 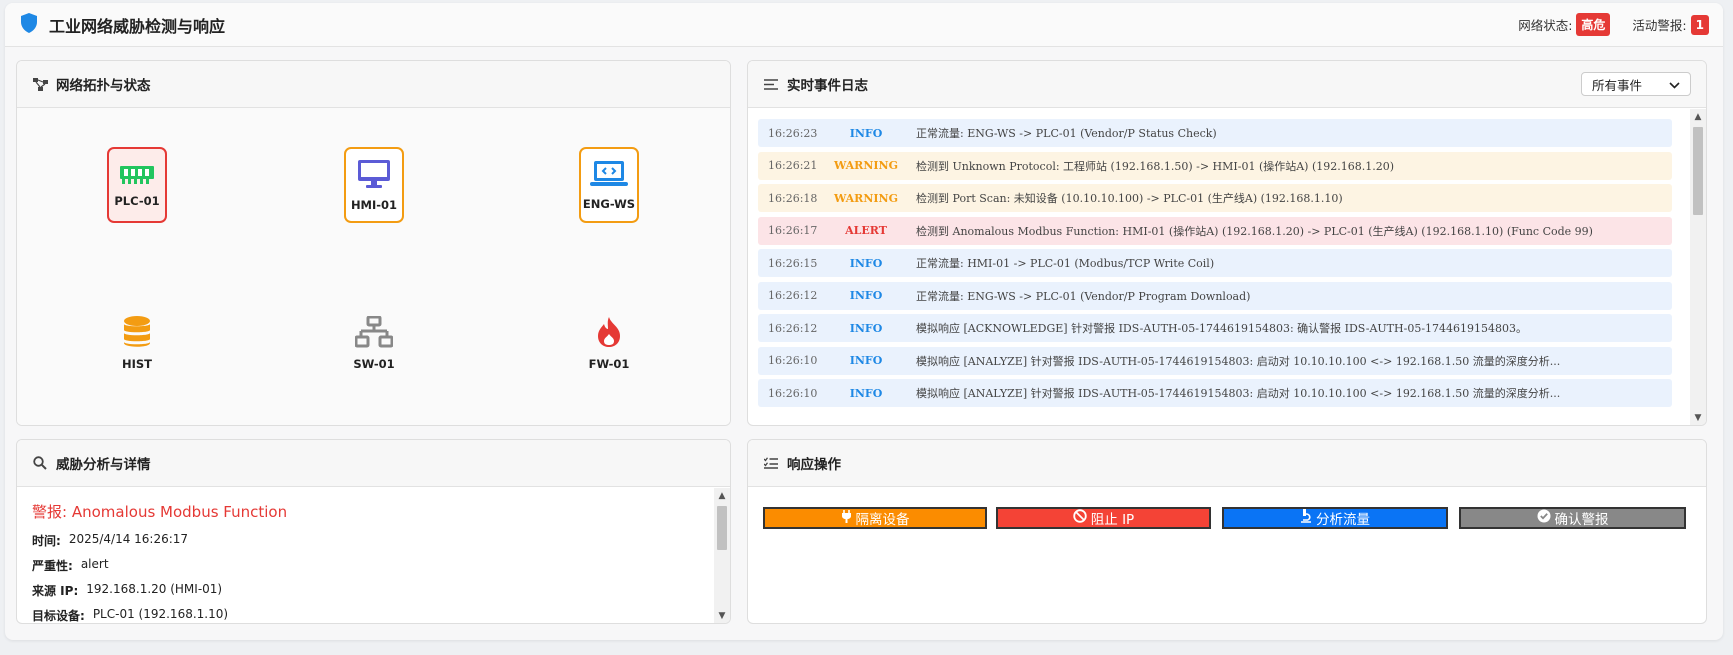 What do you see at coordinates (1545, 25) in the screenshot?
I see `network-status-label: 网络状态:` at bounding box center [1545, 25].